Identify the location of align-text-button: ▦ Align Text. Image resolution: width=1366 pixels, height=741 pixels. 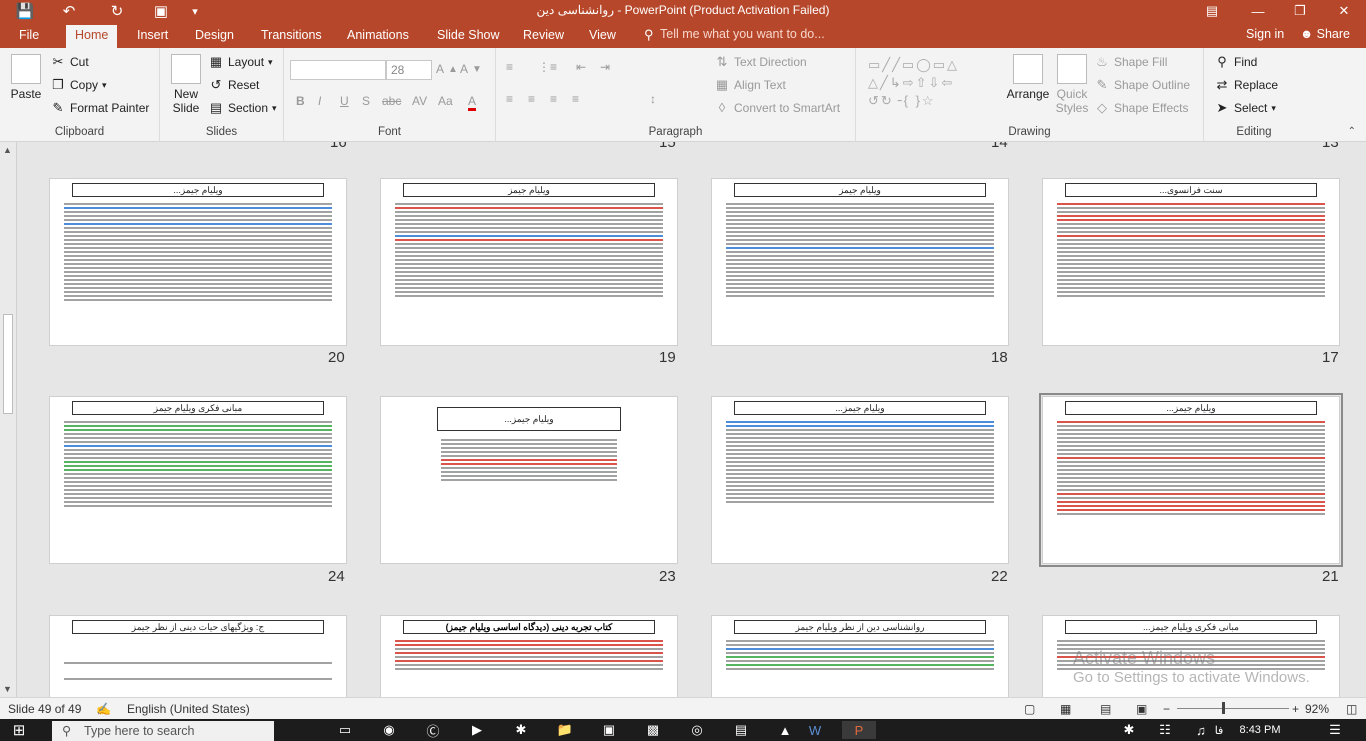
(750, 85).